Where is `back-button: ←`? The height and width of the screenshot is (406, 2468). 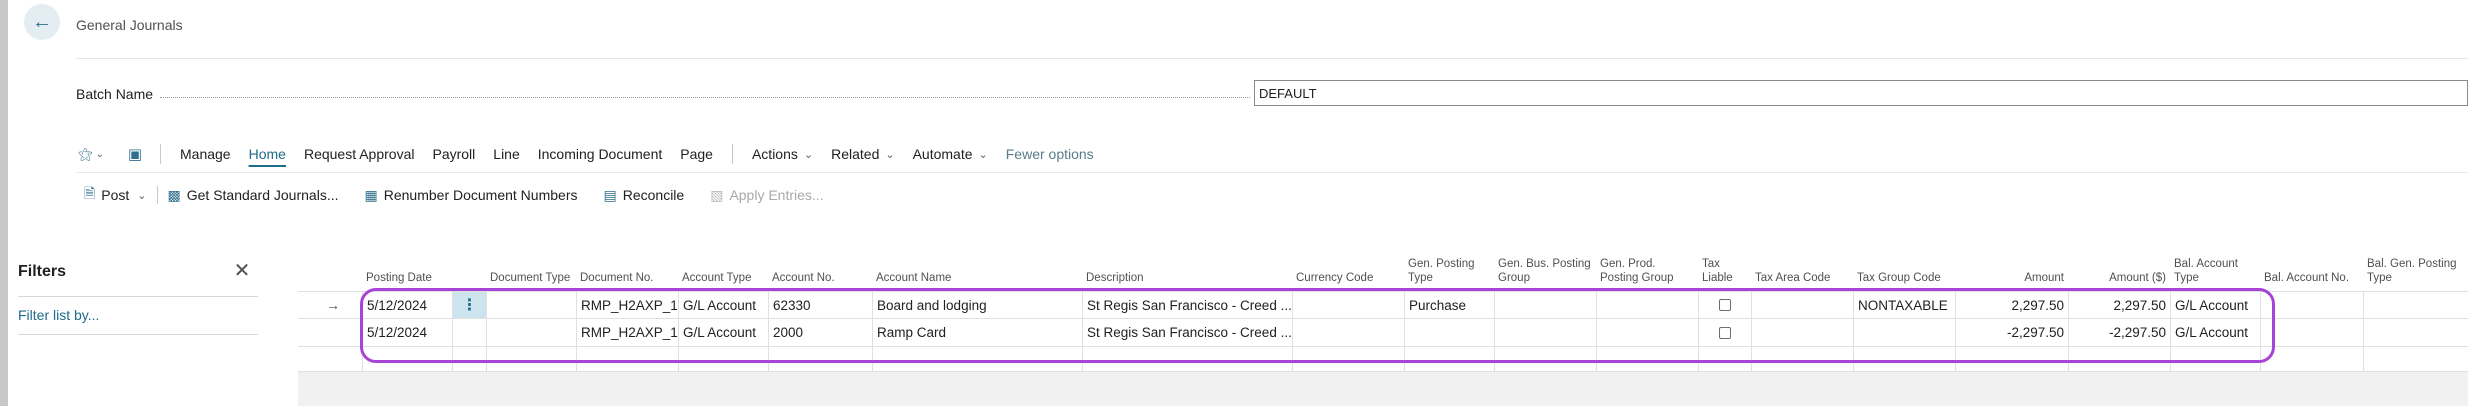
back-button: ← is located at coordinates (42, 22).